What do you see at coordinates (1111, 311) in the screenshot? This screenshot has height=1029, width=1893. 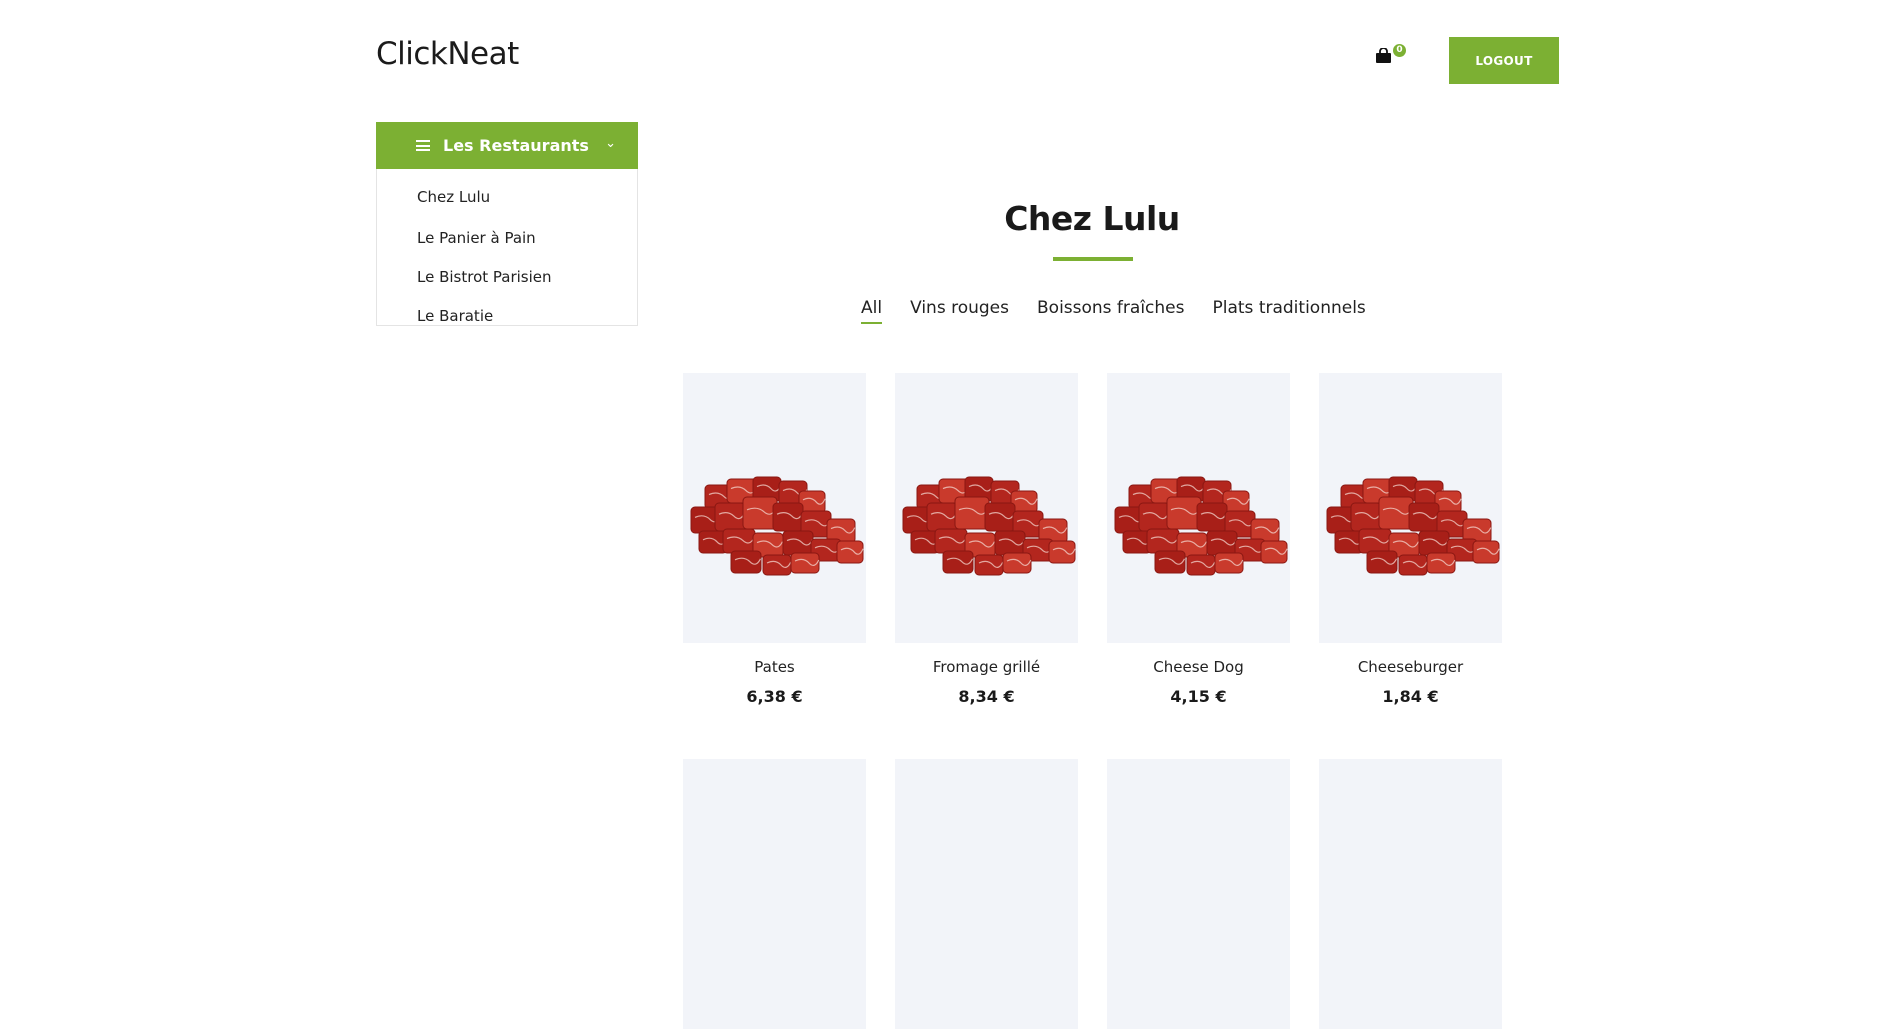 I see `filter-boissons-fraiches: Boissons fraîches` at bounding box center [1111, 311].